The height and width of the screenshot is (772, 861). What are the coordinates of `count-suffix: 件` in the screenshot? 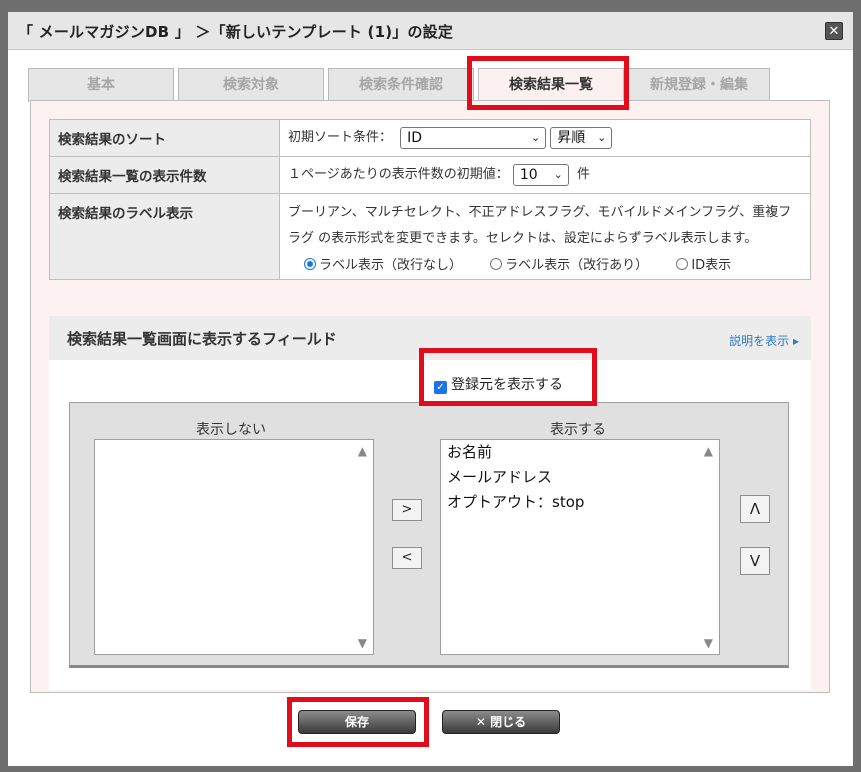 It's located at (584, 174).